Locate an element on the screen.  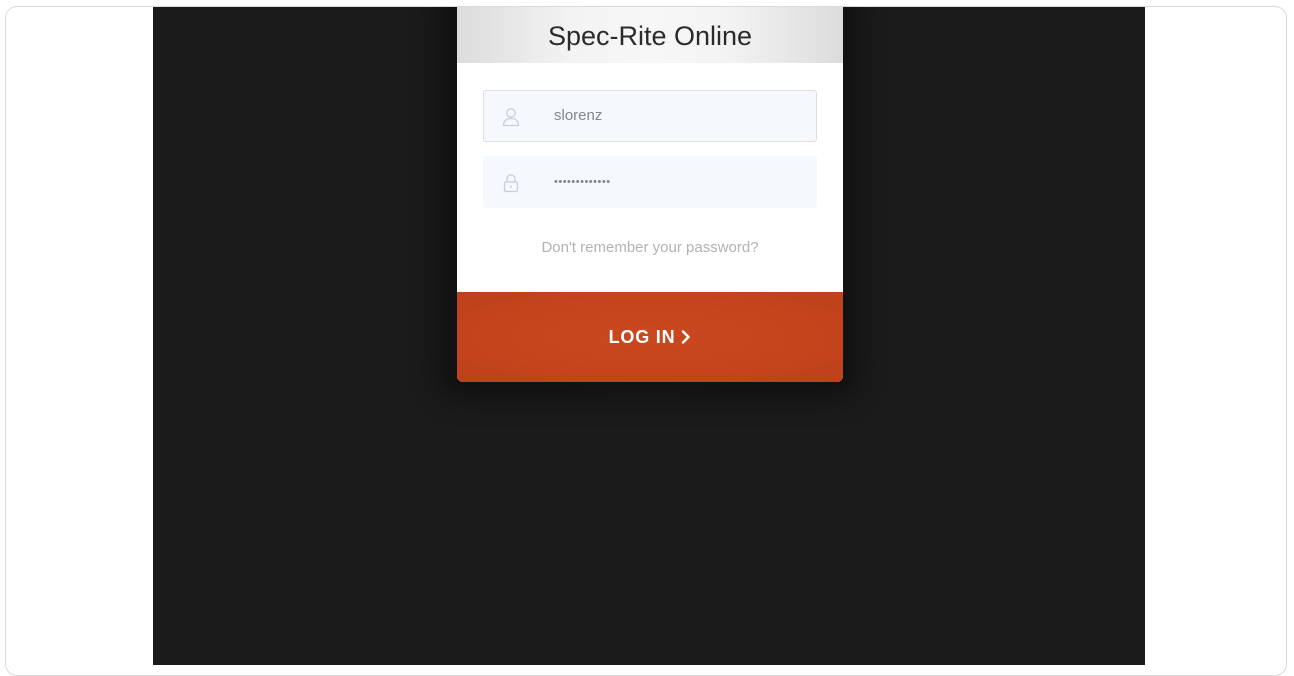
user-icon is located at coordinates (511, 117).